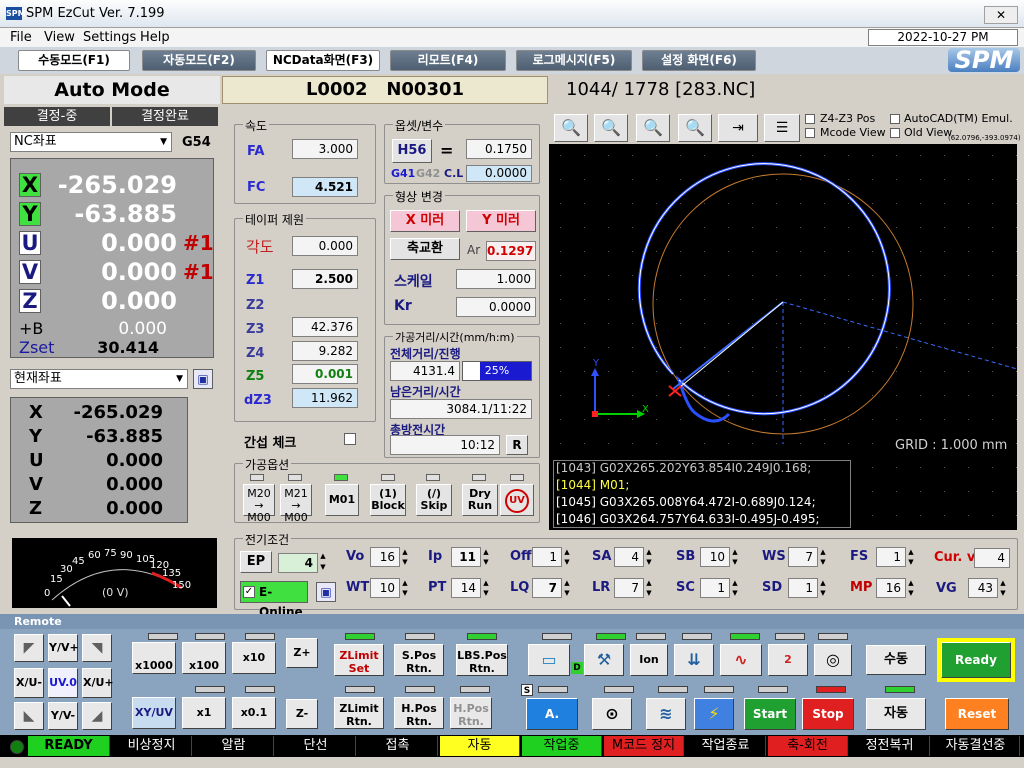 The image size is (1024, 768). What do you see at coordinates (517, 500) in the screenshot?
I see `uv-button: UV` at bounding box center [517, 500].